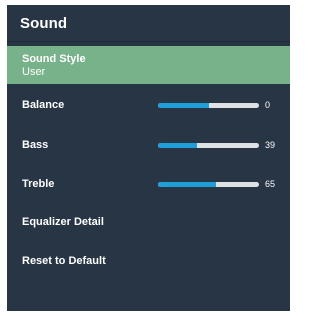  What do you see at coordinates (270, 184) in the screenshot?
I see `treble-value: 65` at bounding box center [270, 184].